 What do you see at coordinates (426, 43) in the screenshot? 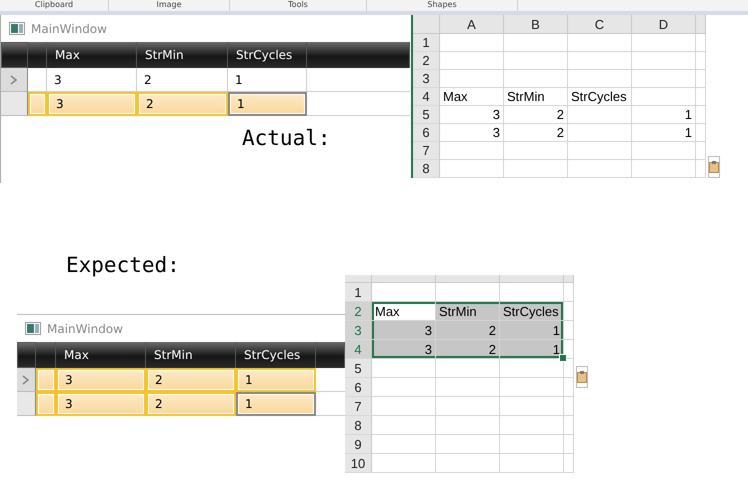
I see `row-number: 1` at bounding box center [426, 43].